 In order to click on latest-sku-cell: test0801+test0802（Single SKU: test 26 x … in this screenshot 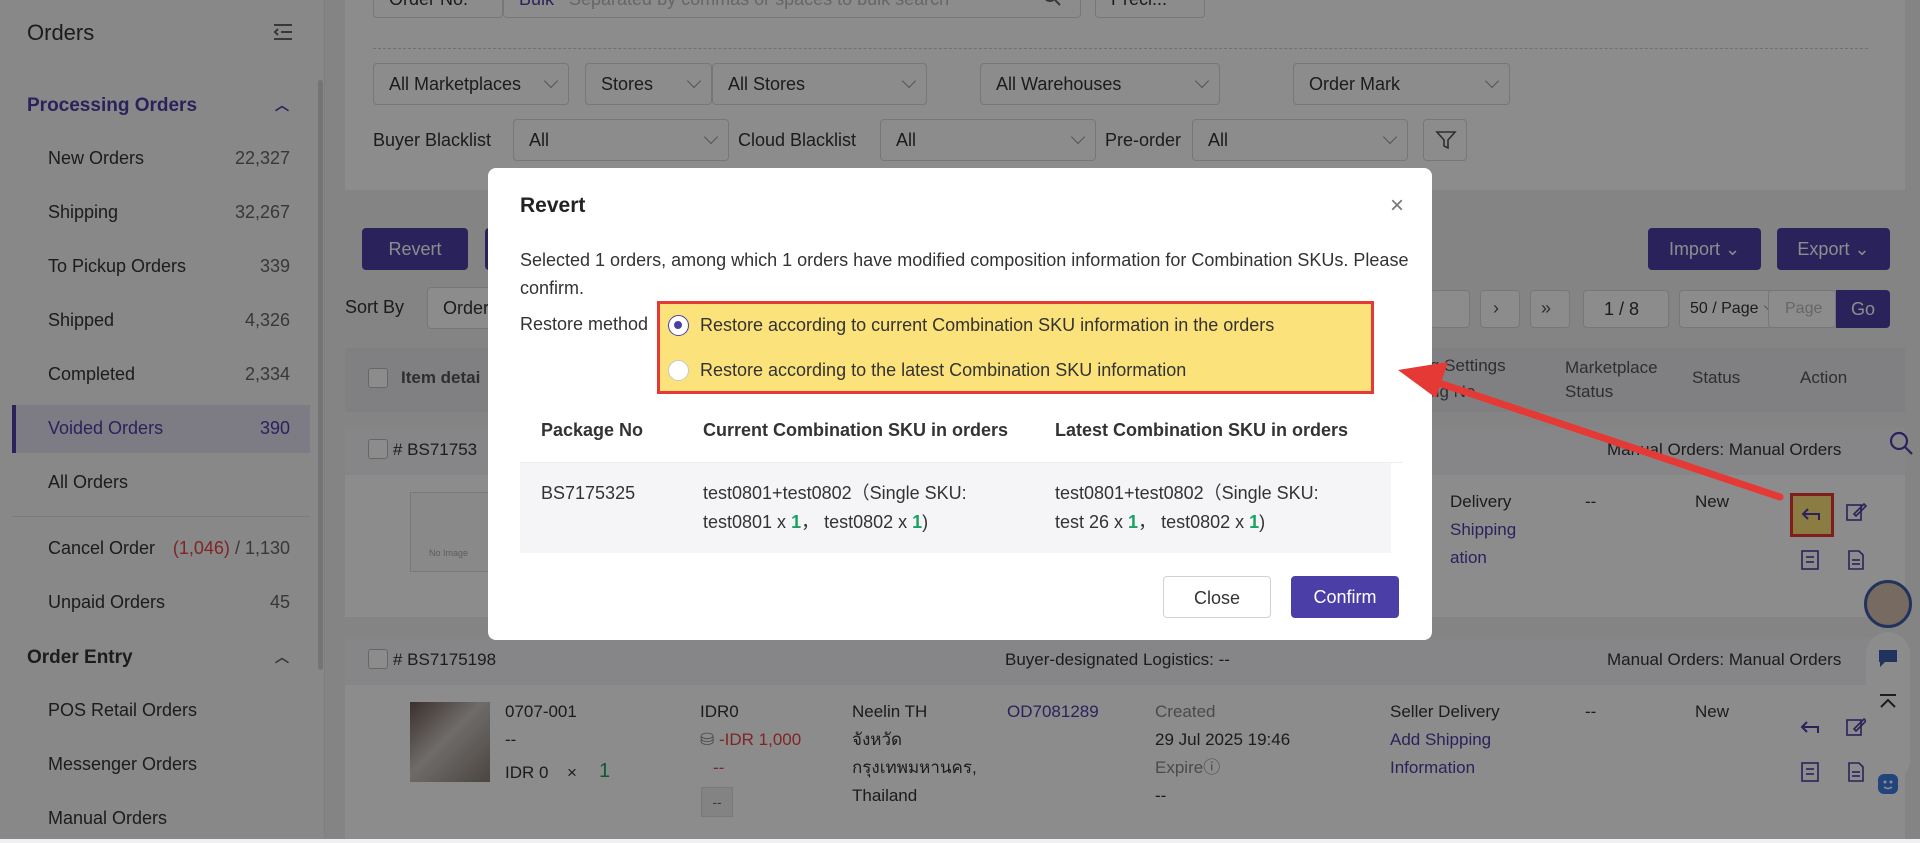, I will do `click(1220, 508)`.